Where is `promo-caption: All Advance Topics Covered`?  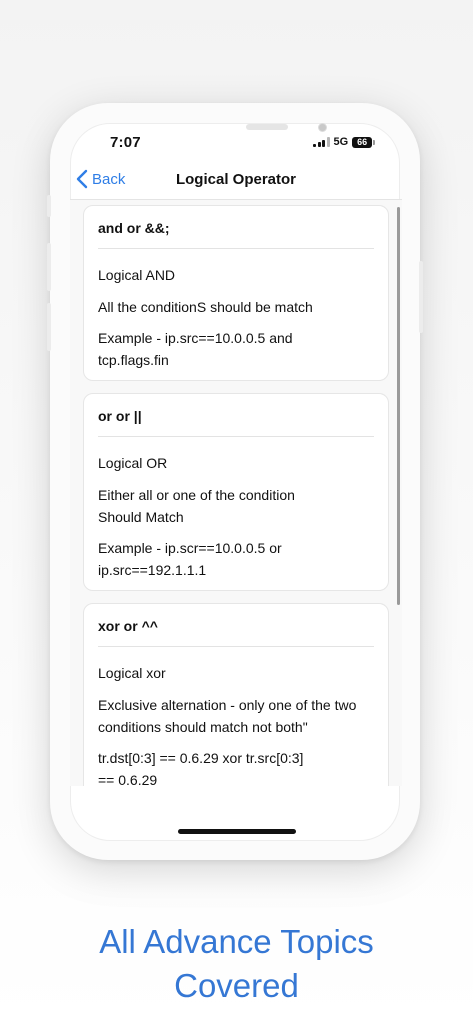 promo-caption: All Advance Topics Covered is located at coordinates (236, 964).